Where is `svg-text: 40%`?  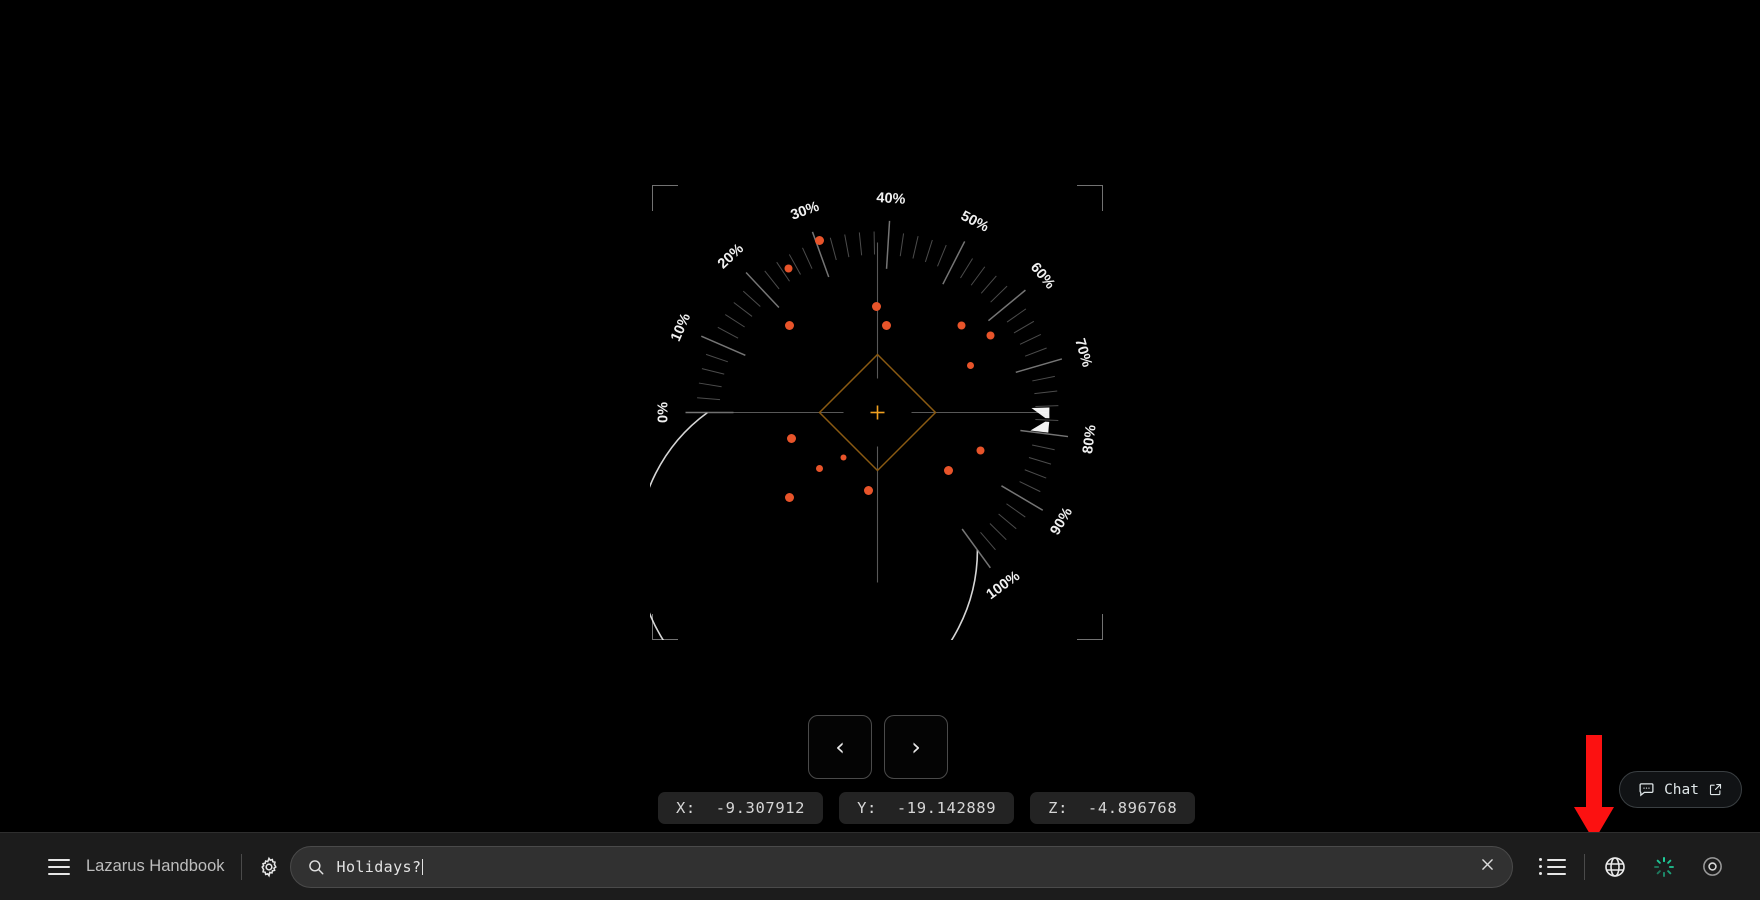 svg-text: 40% is located at coordinates (891, 199).